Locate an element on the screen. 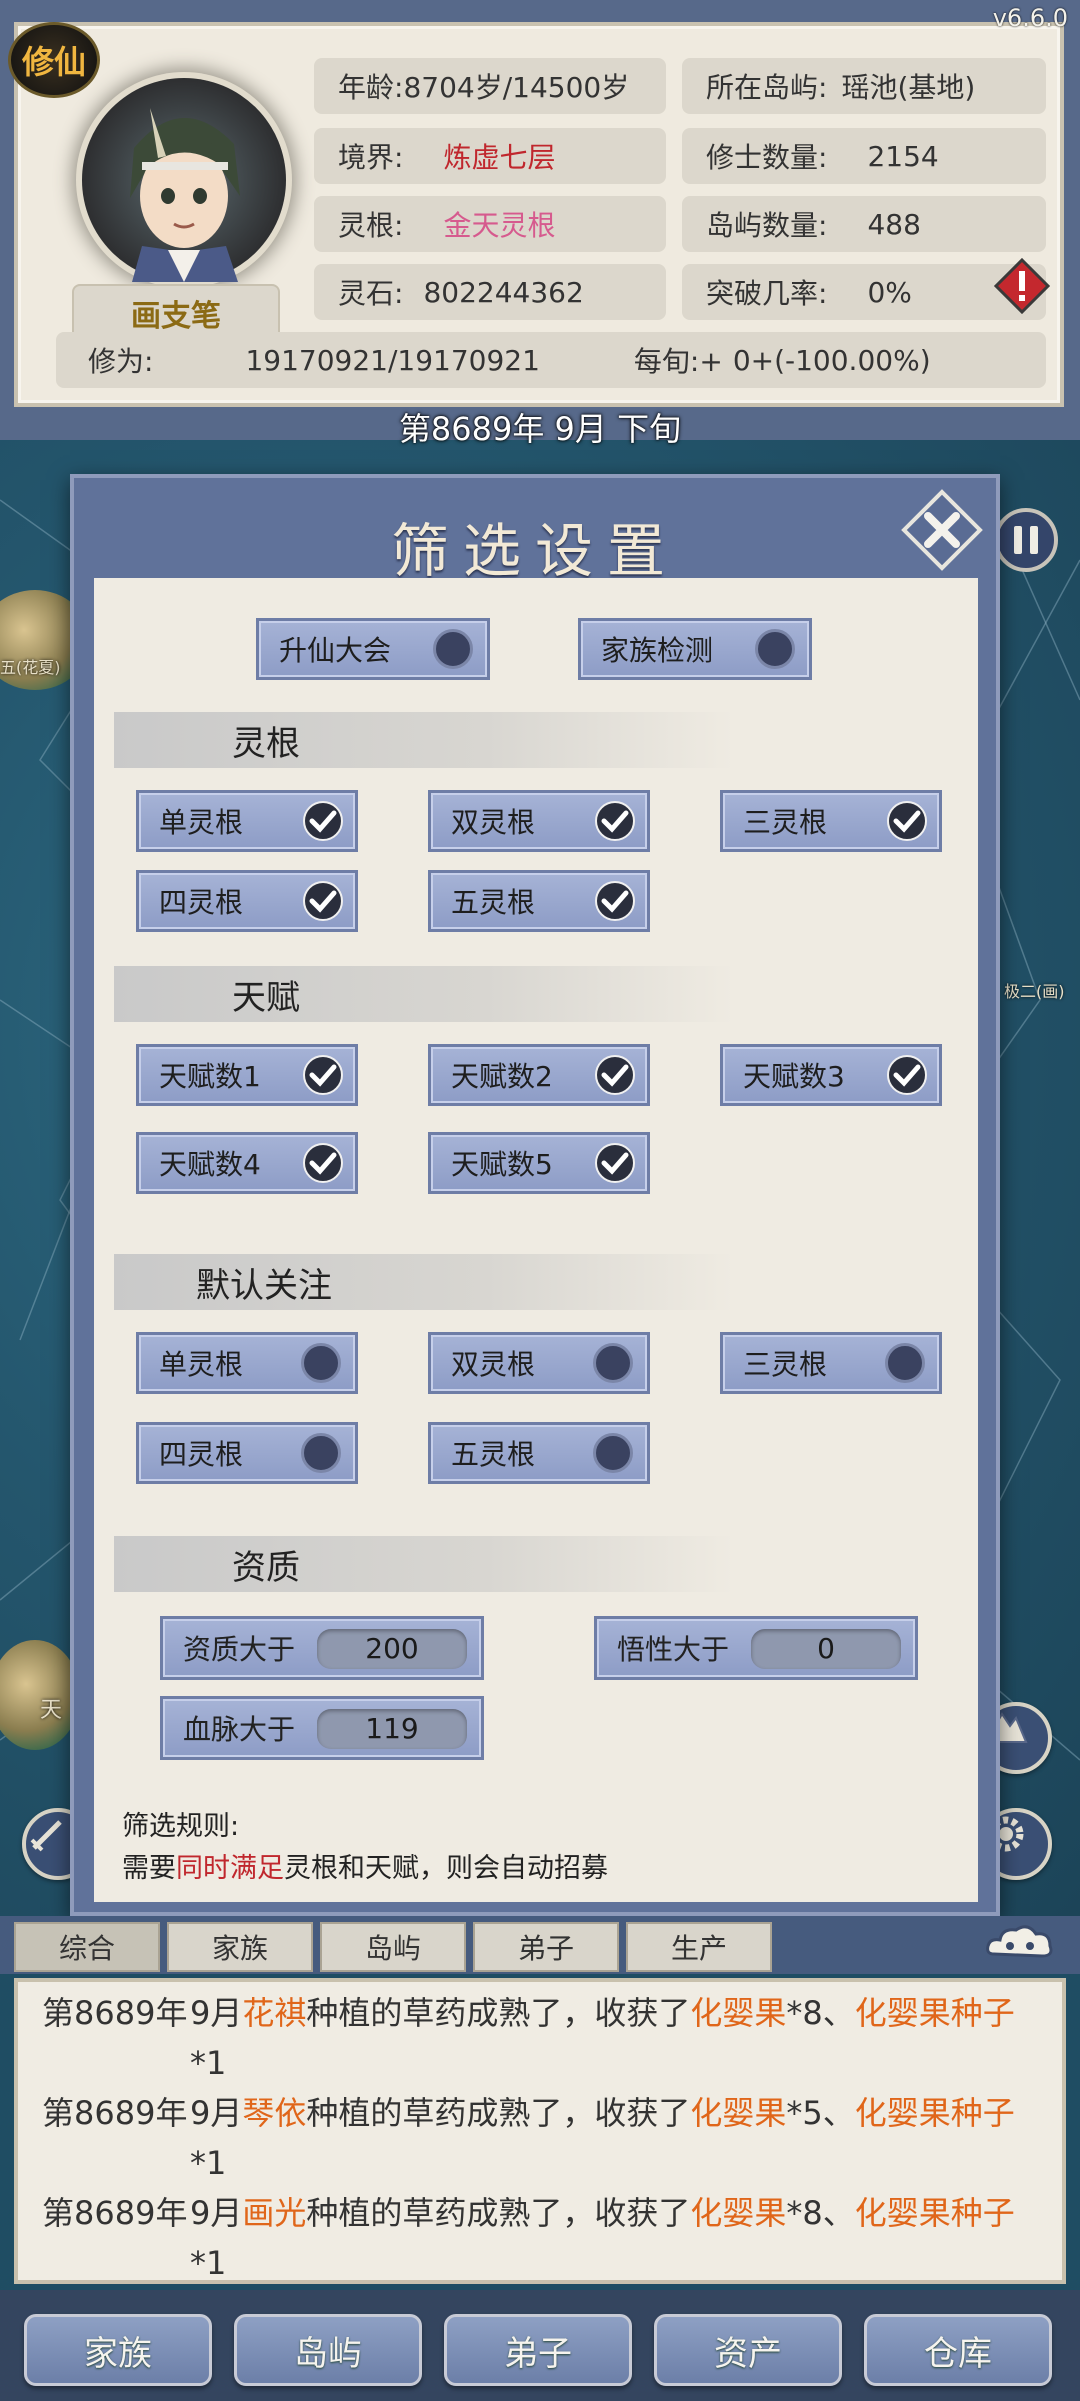  pause-button is located at coordinates (1026, 540).